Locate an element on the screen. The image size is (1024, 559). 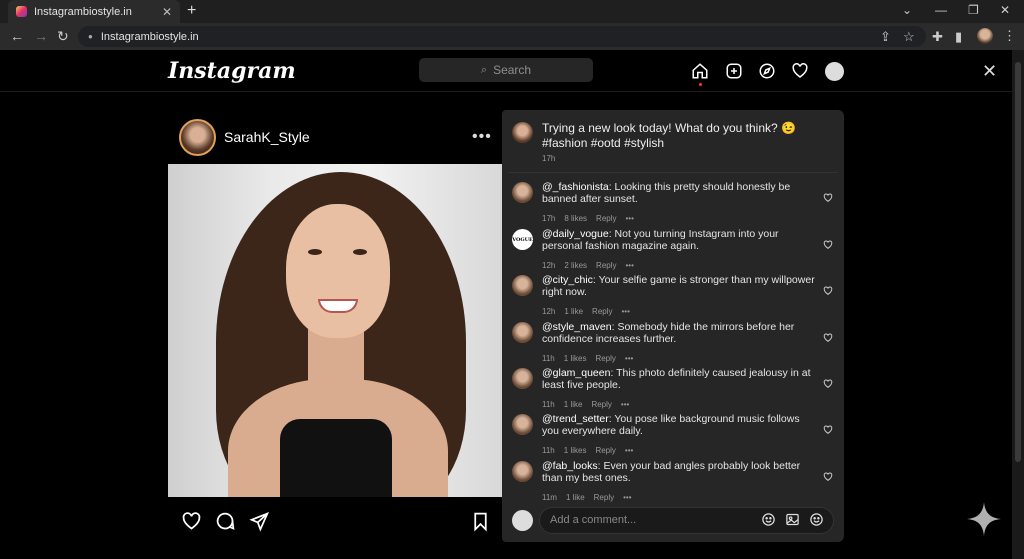
comment-time: 12h is located at coordinates (549, 265).